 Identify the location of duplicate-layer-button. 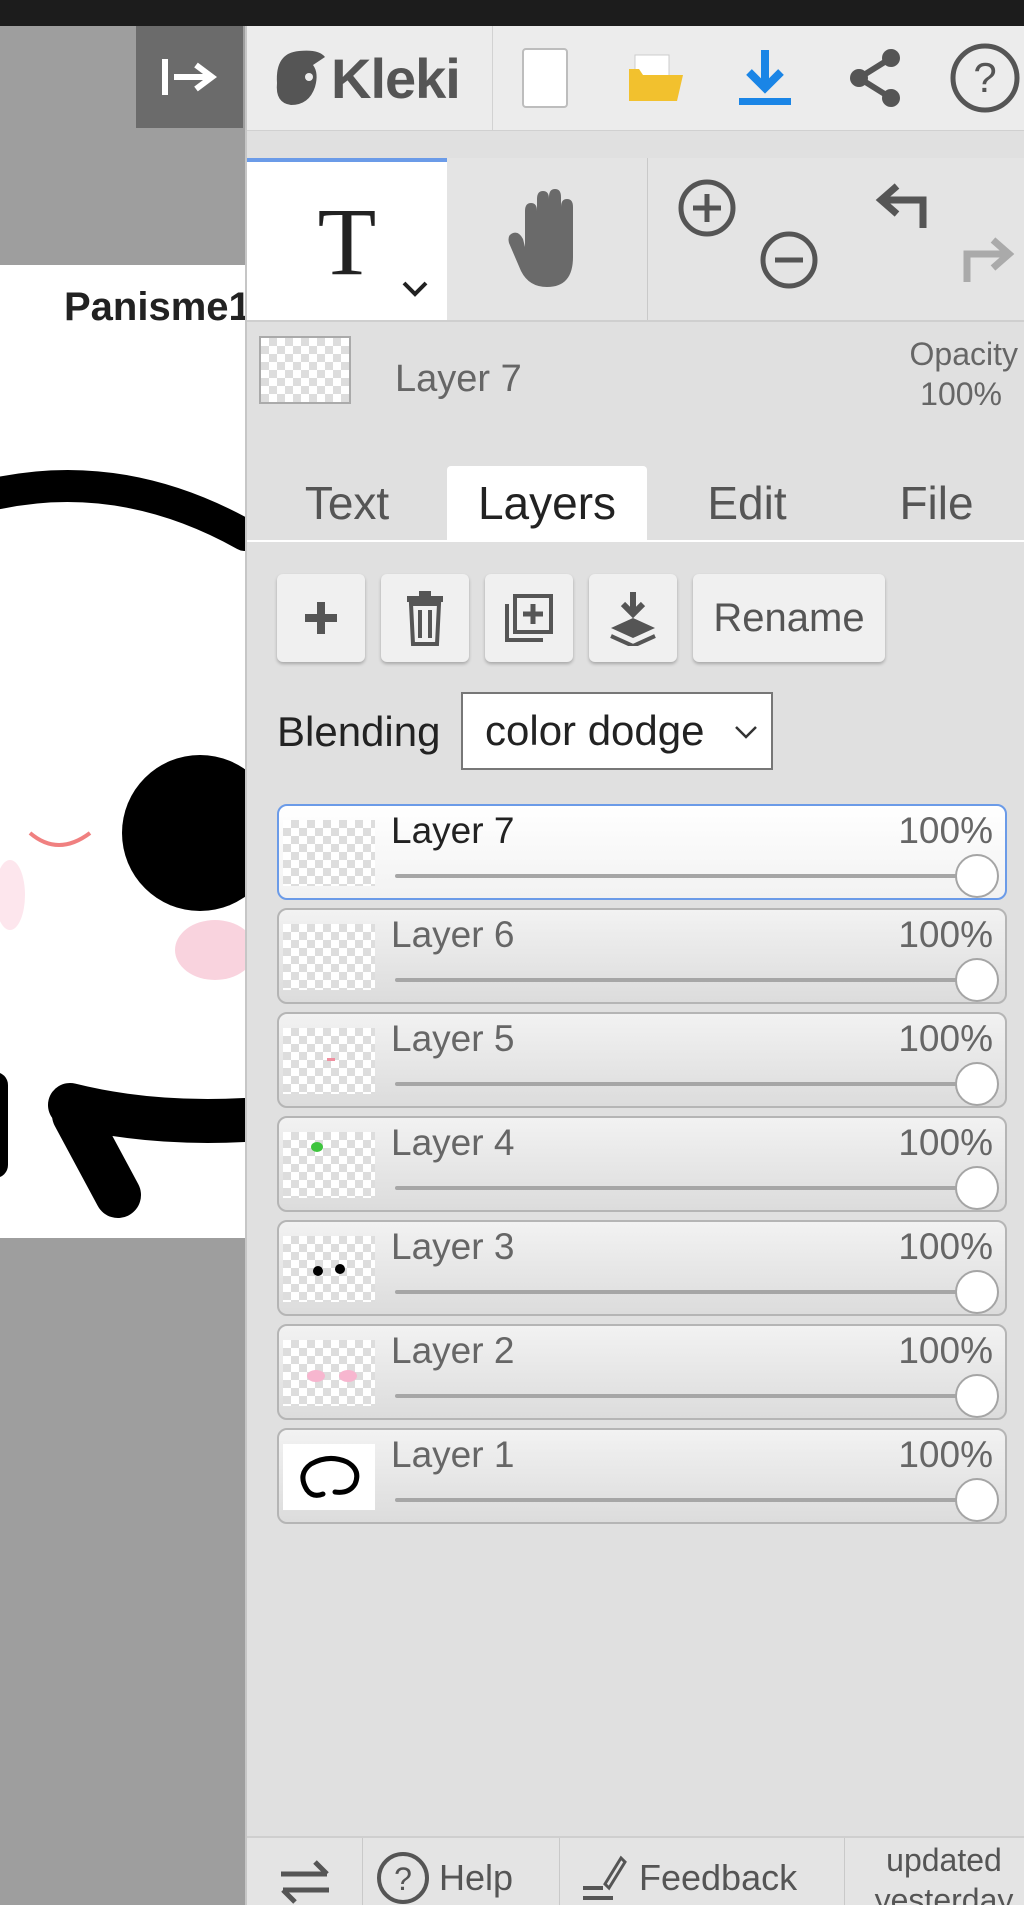
(529, 618).